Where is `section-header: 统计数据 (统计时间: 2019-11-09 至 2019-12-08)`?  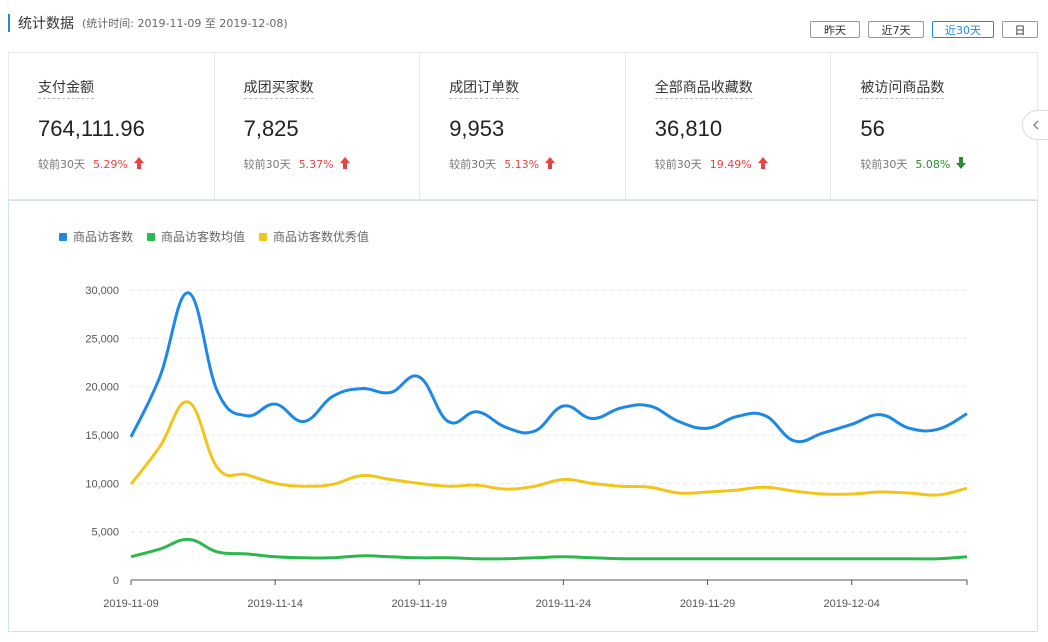 section-header: 统计数据 (统计时间: 2019-11-09 至 2019-12-08) is located at coordinates (148, 23).